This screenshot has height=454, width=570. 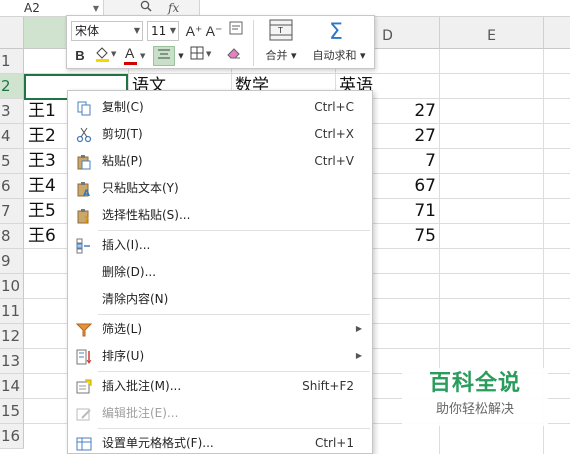 I want to click on borders-button: ▼, so click(x=202, y=56).